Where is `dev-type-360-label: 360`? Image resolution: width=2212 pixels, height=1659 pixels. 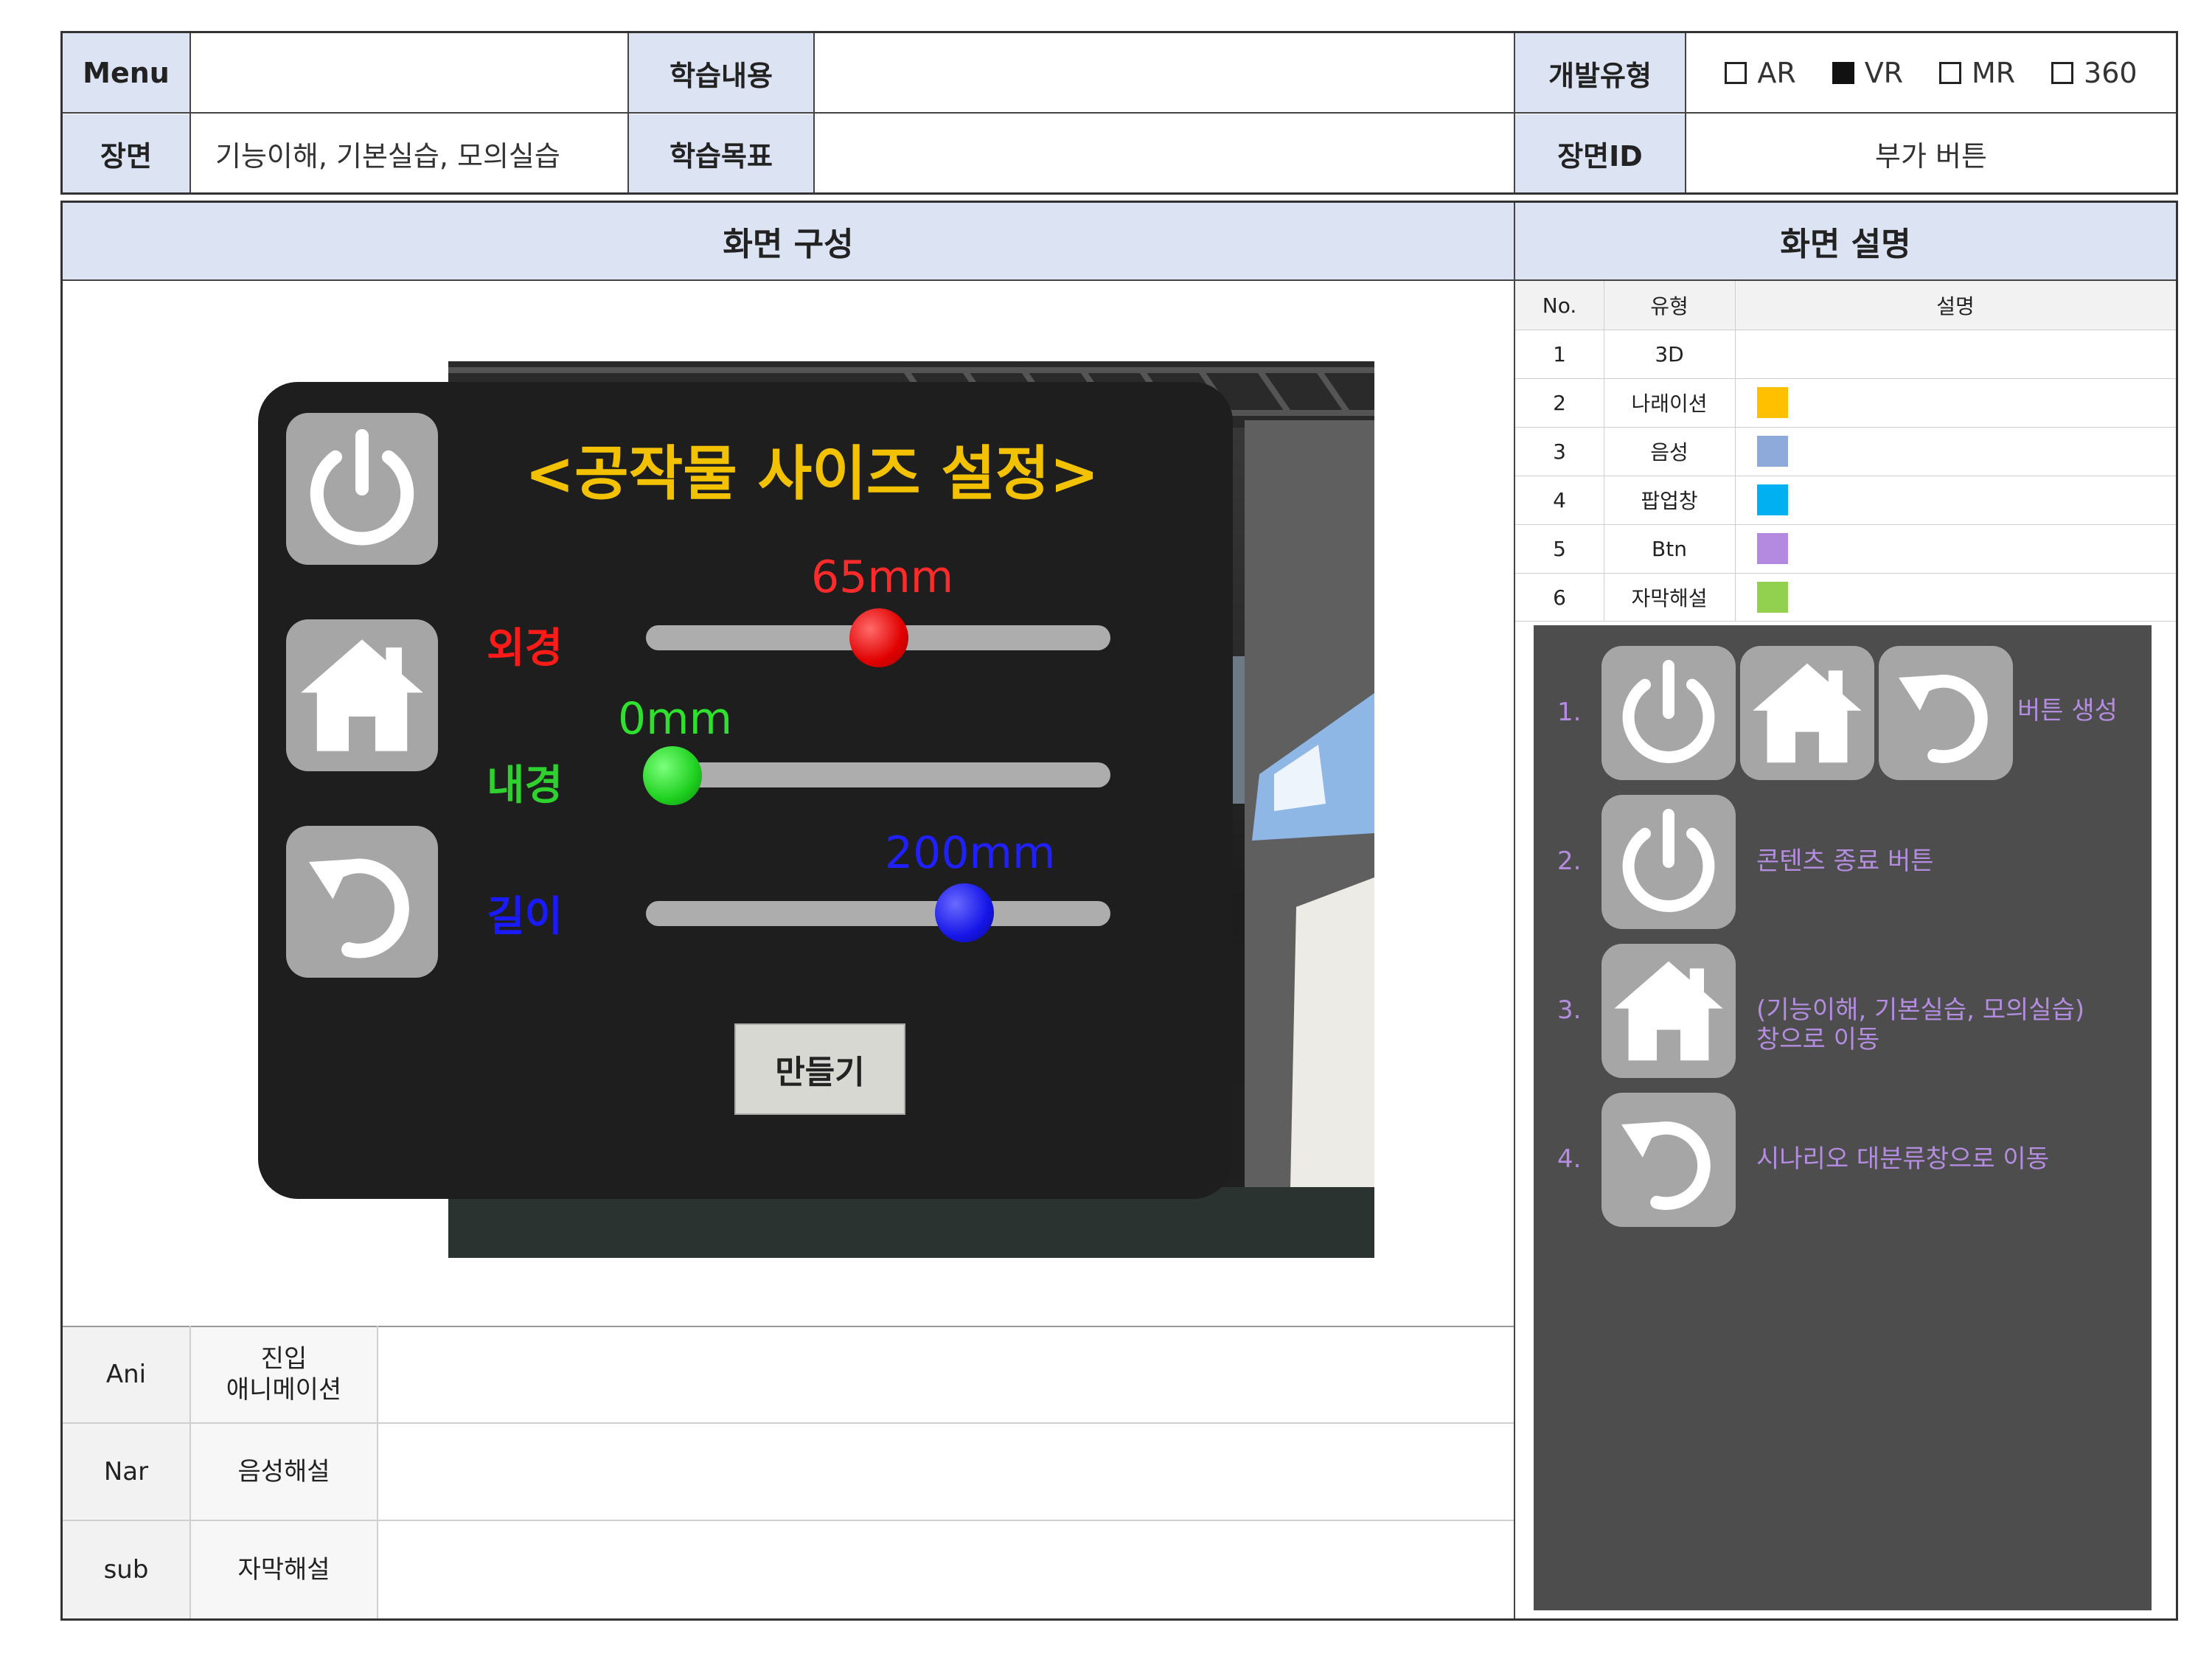 dev-type-360-label: 360 is located at coordinates (2111, 73).